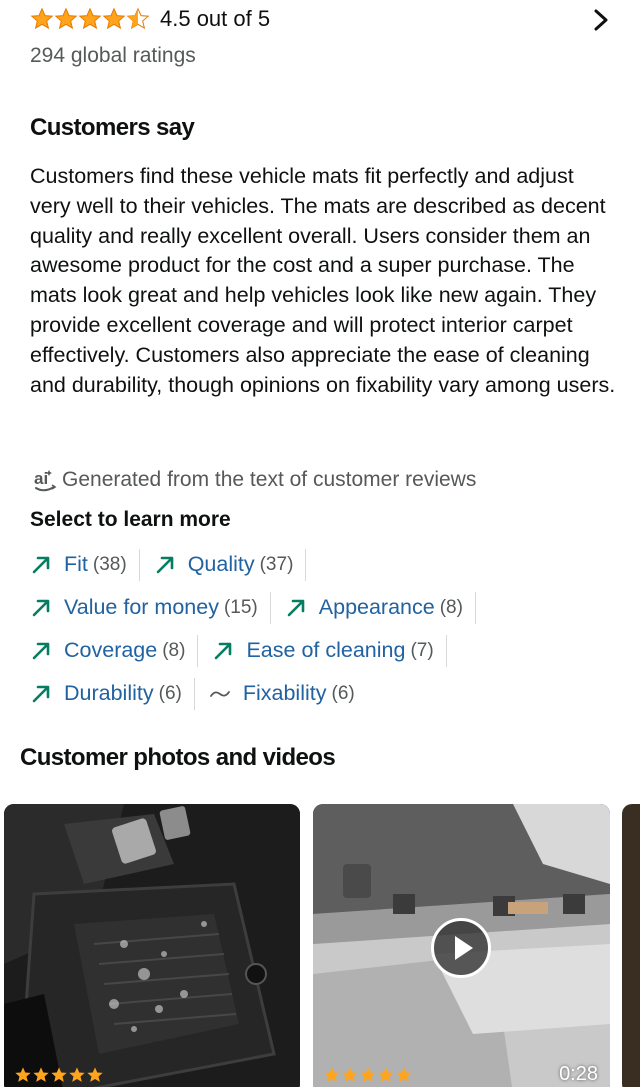  What do you see at coordinates (284, 693) in the screenshot?
I see `chip-label: Fixability` at bounding box center [284, 693].